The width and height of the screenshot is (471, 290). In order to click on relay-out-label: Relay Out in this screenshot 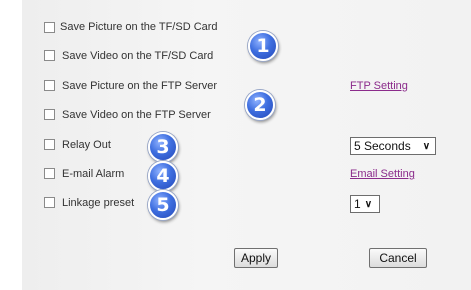, I will do `click(86, 145)`.